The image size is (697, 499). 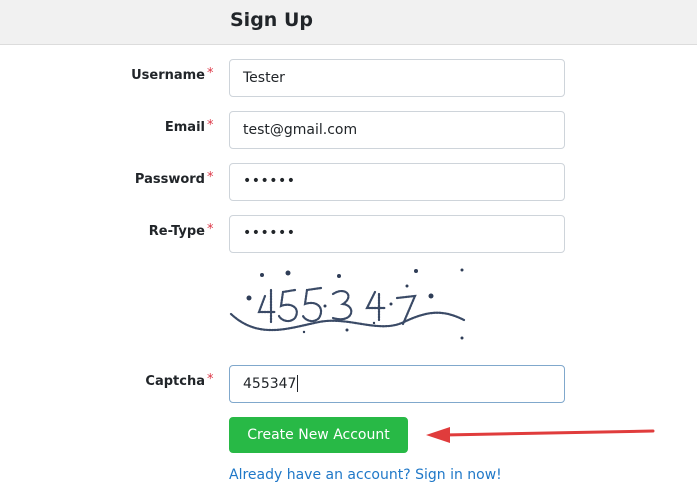 I want to click on username-row: Username * Tester, so click(x=348, y=78).